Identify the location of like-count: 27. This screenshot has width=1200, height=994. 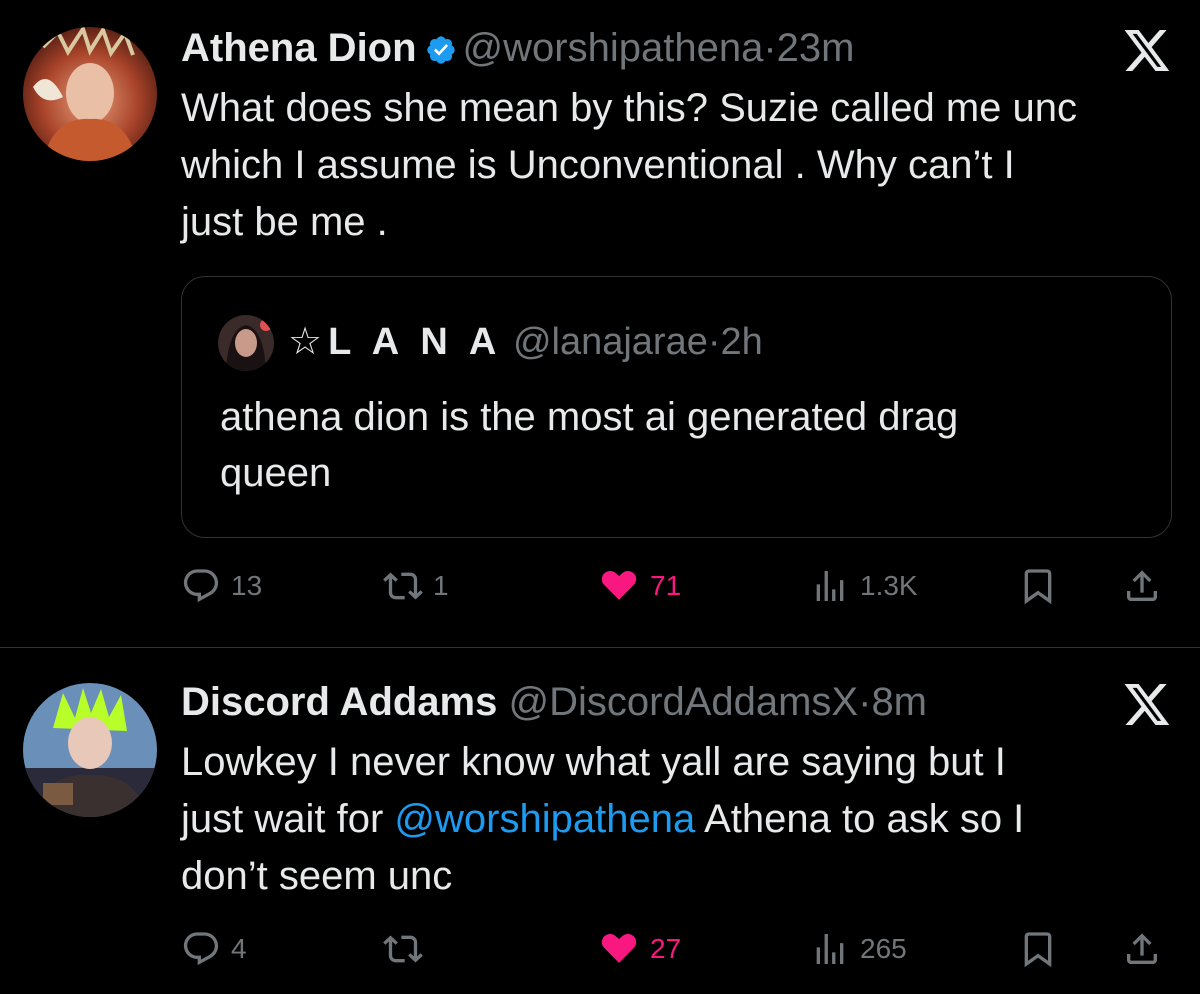
(666, 948).